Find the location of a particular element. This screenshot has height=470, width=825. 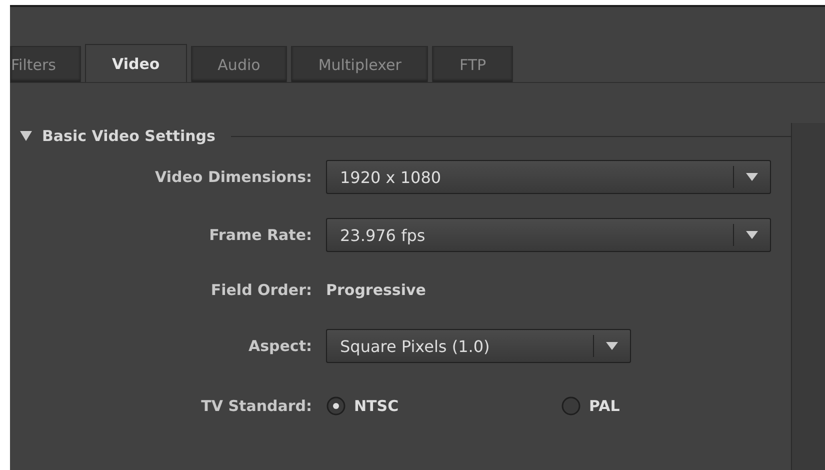

field-label: Field Order: is located at coordinates (261, 290).